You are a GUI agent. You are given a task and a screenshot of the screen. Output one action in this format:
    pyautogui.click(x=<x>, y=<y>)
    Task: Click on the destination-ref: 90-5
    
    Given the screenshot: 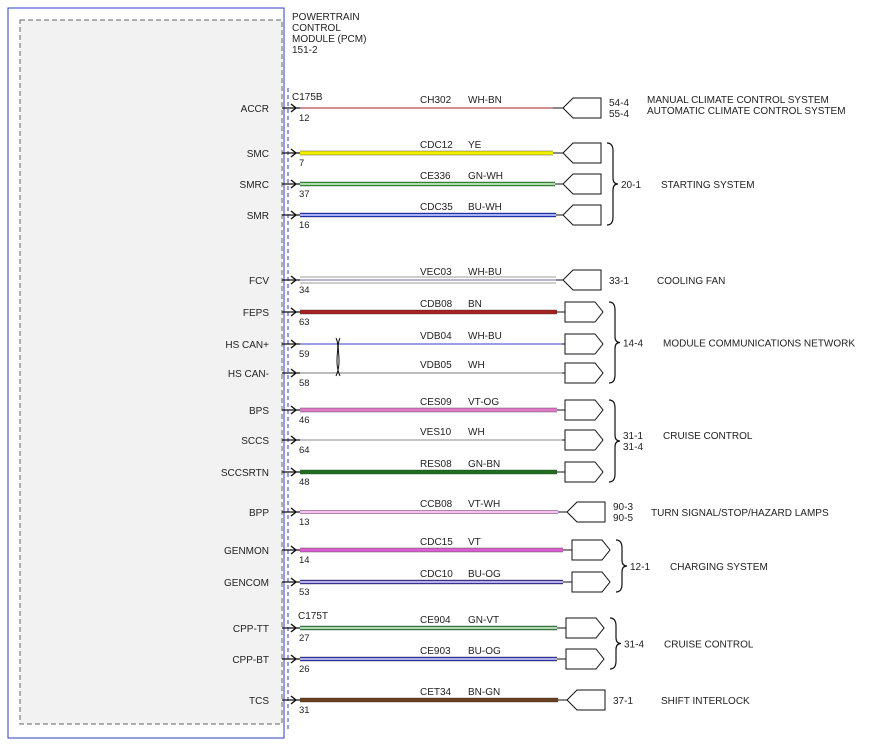 What is the action you would take?
    pyautogui.click(x=623, y=518)
    